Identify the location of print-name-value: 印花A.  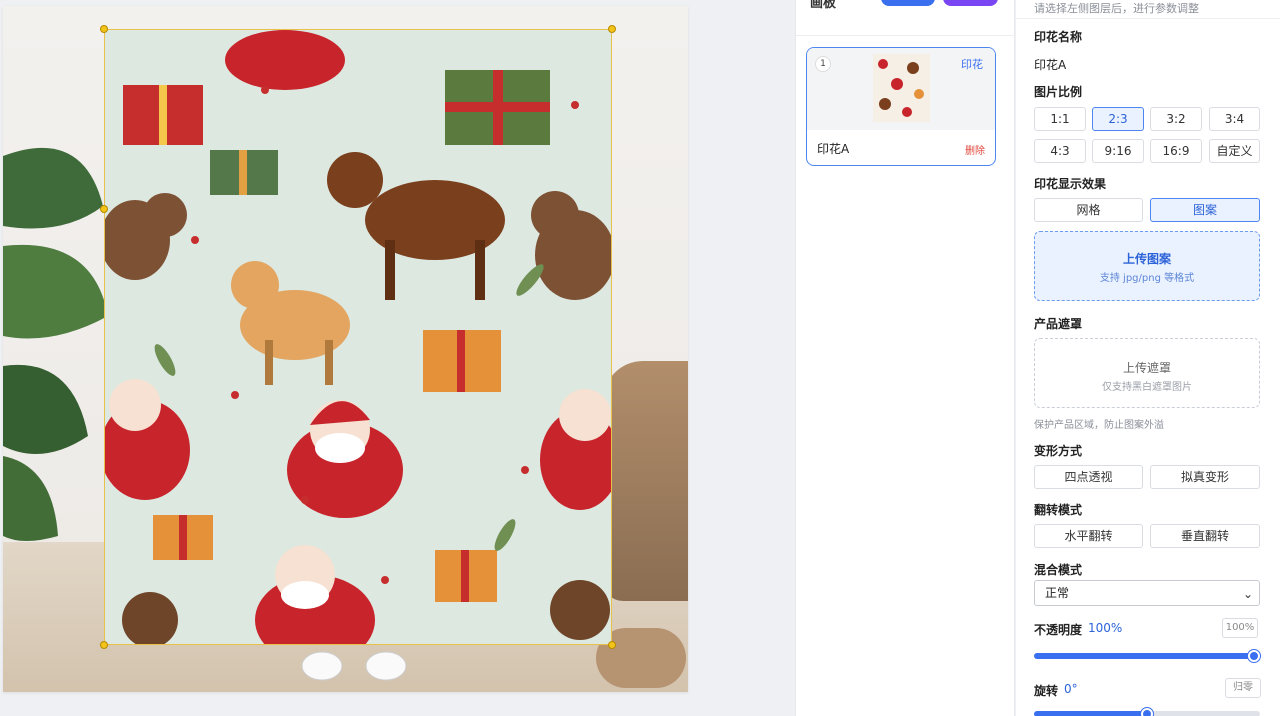
(1050, 65).